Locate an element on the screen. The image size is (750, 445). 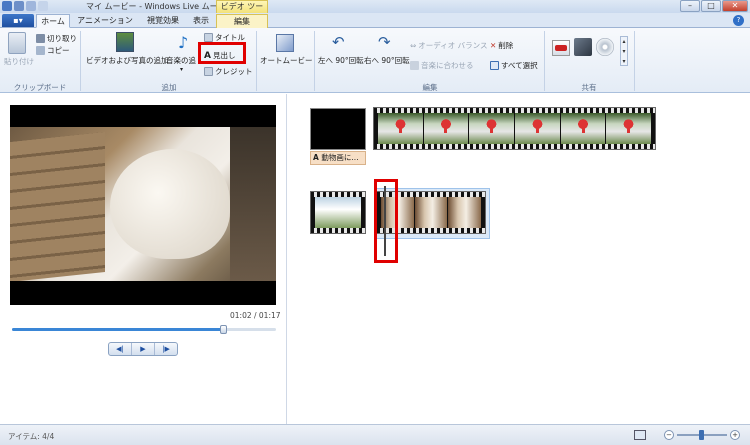
tab-visual-effects: 視覚効果 is located at coordinates (163, 21).